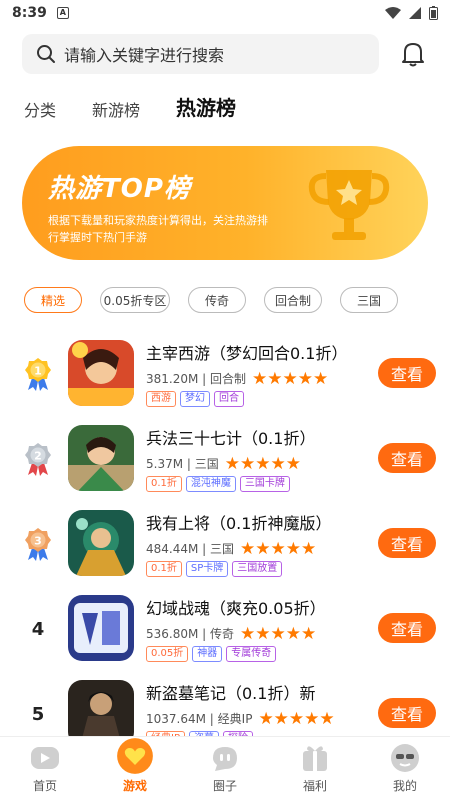 The image size is (450, 800). I want to click on game-tag: 三国放置, so click(257, 569).